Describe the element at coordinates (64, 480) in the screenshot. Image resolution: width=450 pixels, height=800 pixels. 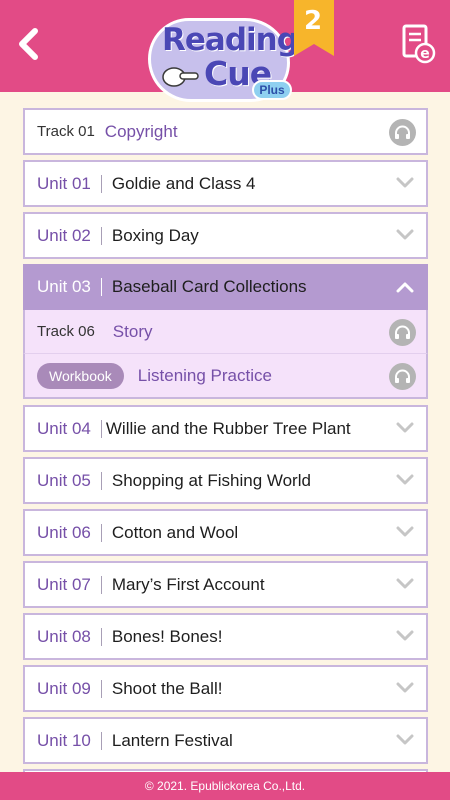
I see `unit-number: Unit 05` at that location.